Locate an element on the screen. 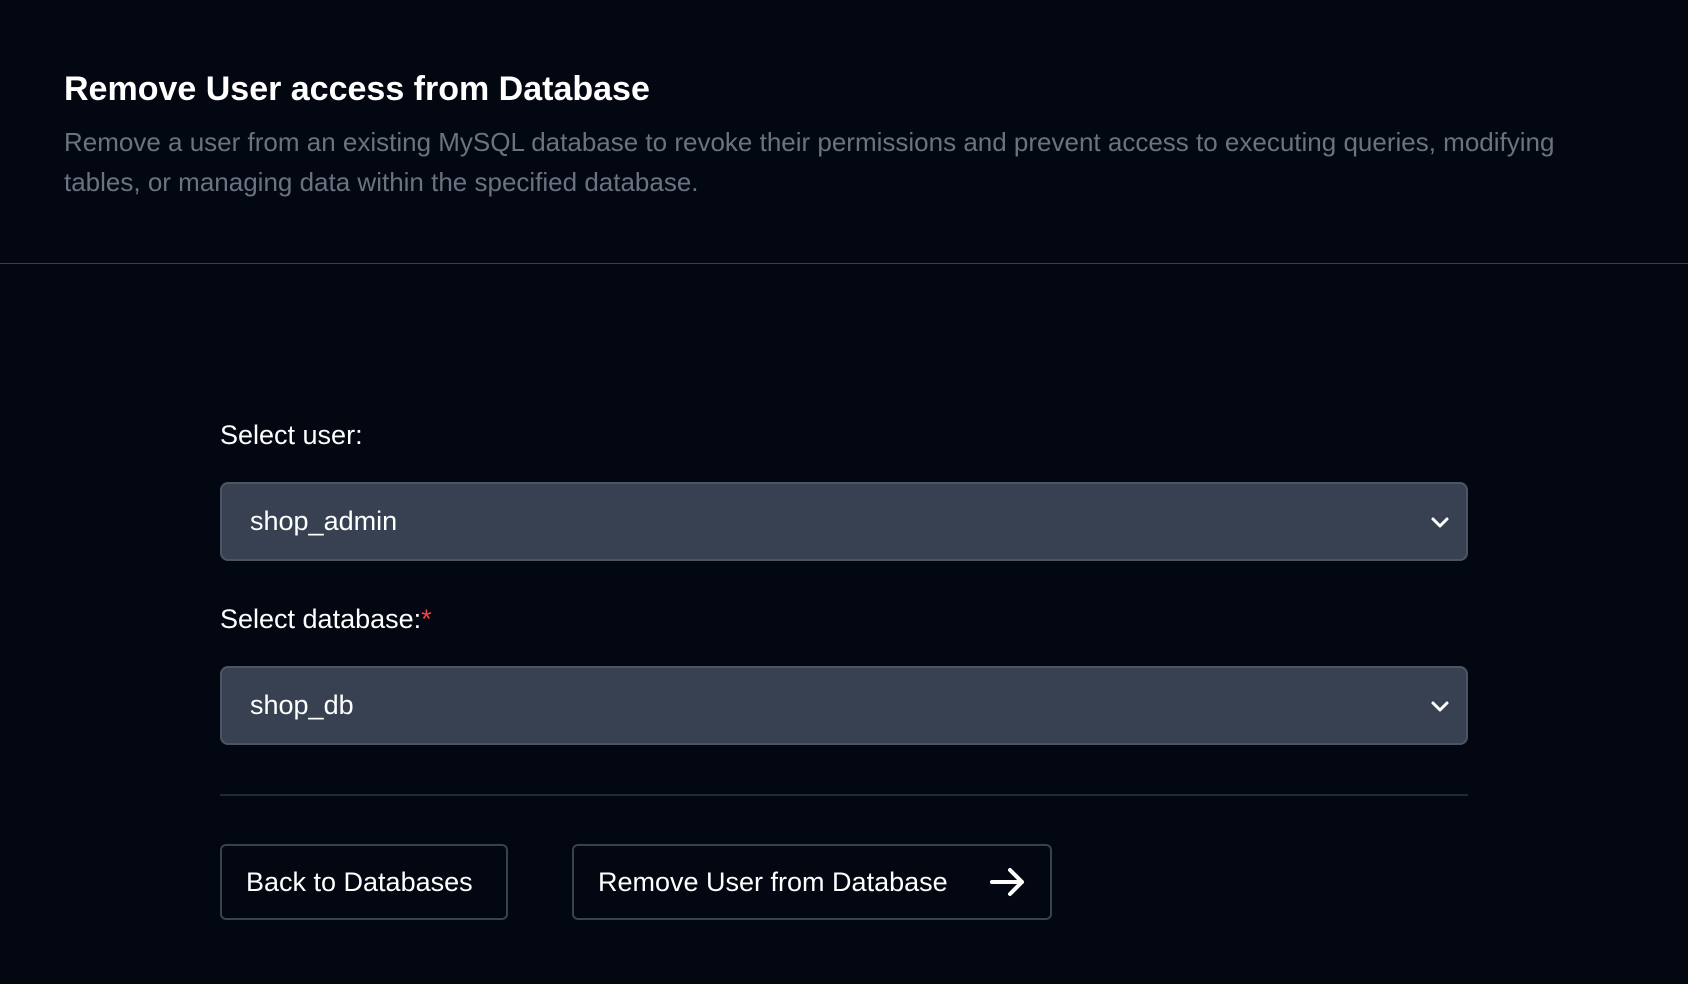  select-user-label-text: Select user: is located at coordinates (291, 435).